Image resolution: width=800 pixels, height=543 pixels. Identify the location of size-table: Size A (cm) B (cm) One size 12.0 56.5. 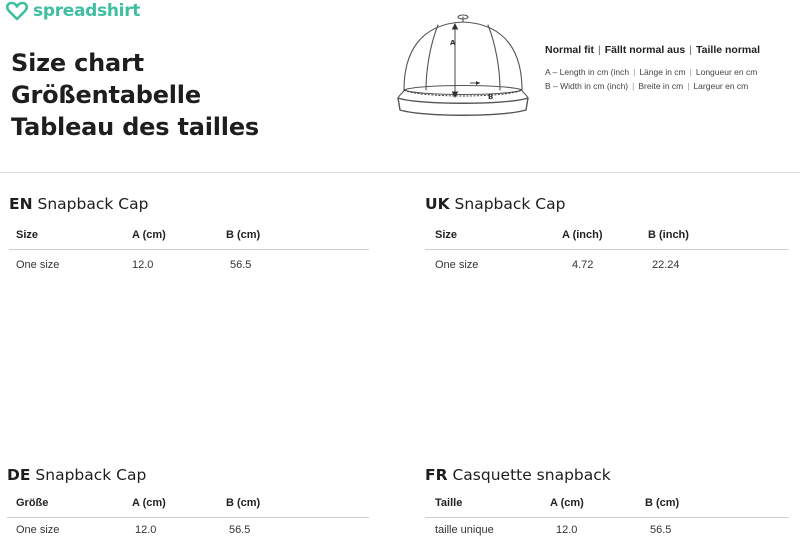
(189, 252).